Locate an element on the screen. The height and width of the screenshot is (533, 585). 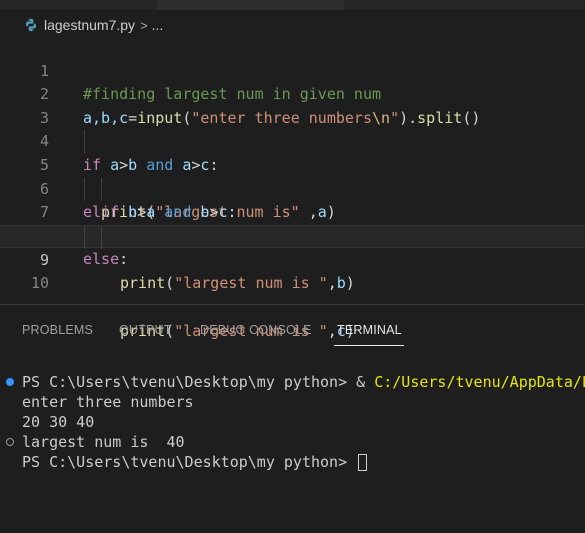
code-line: 3 is located at coordinates (292, 105).